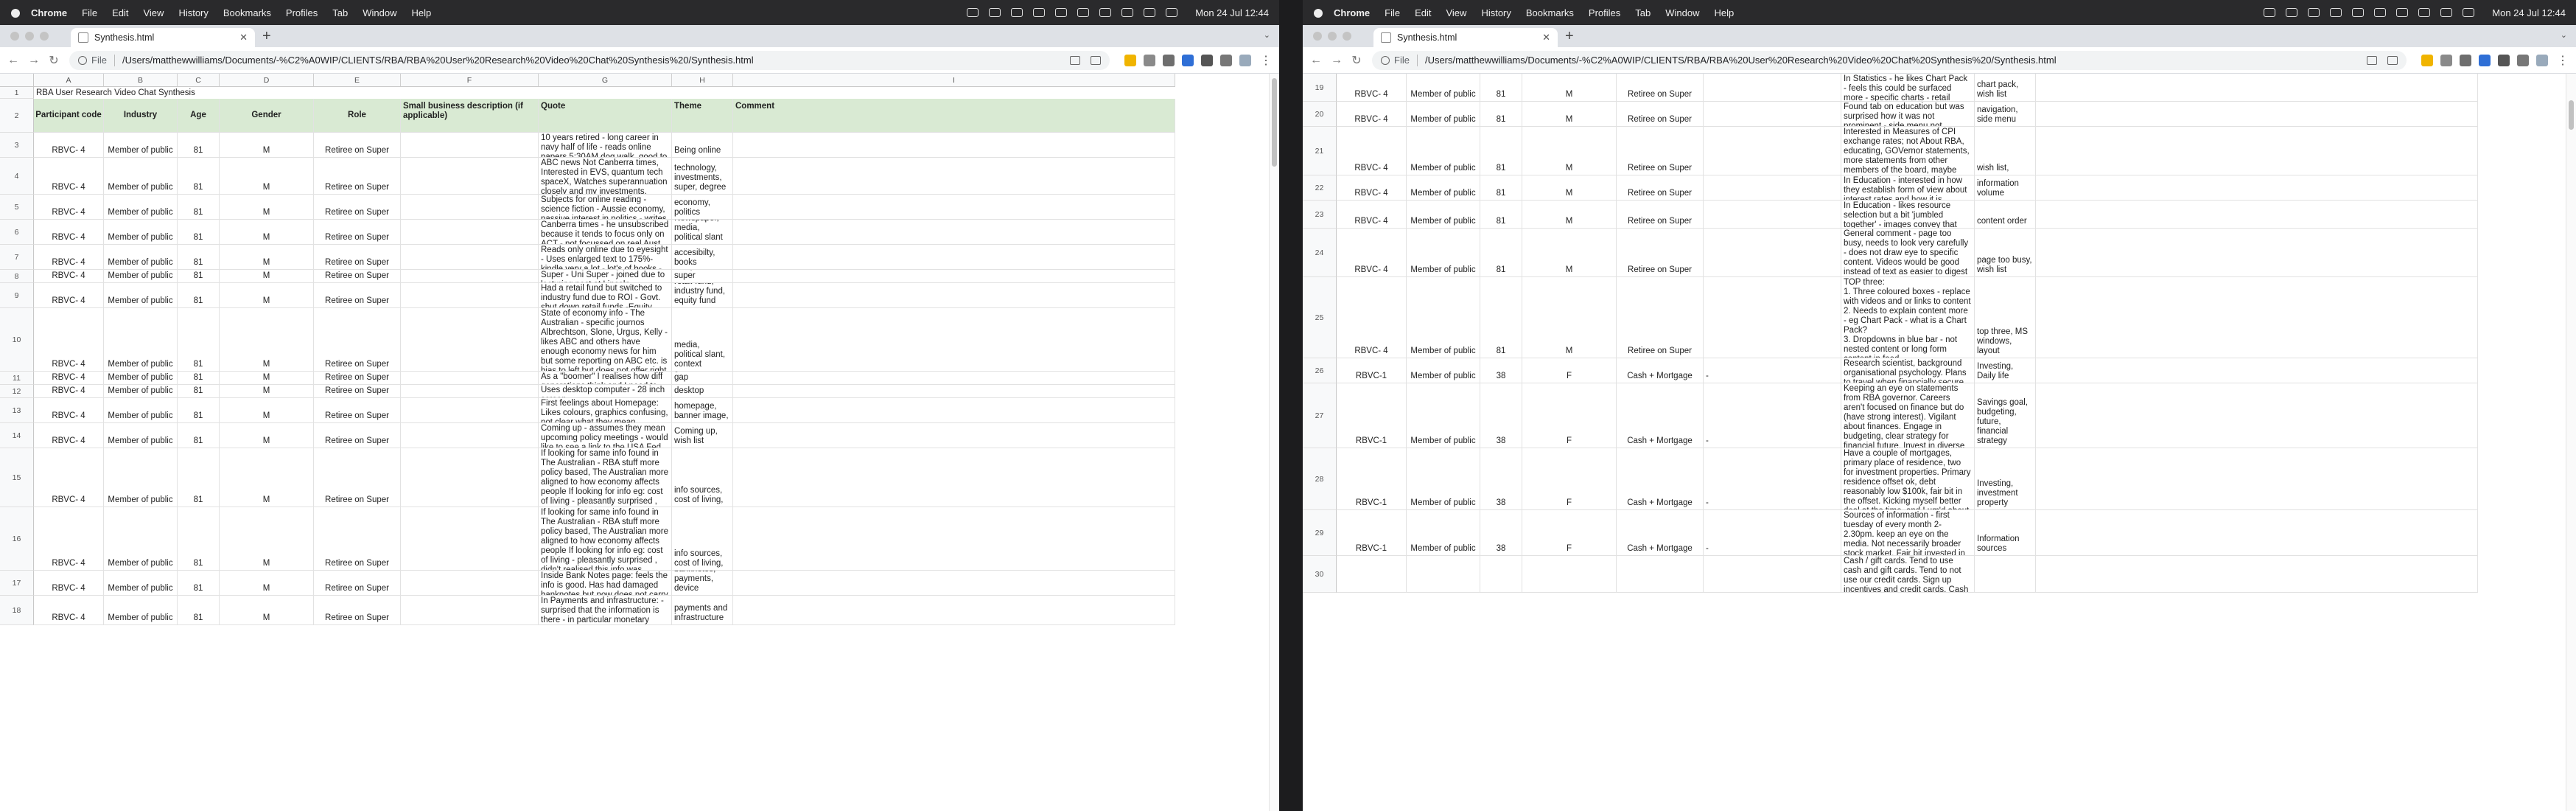 This screenshot has width=2576, height=811. I want to click on row-header: 5, so click(17, 207).